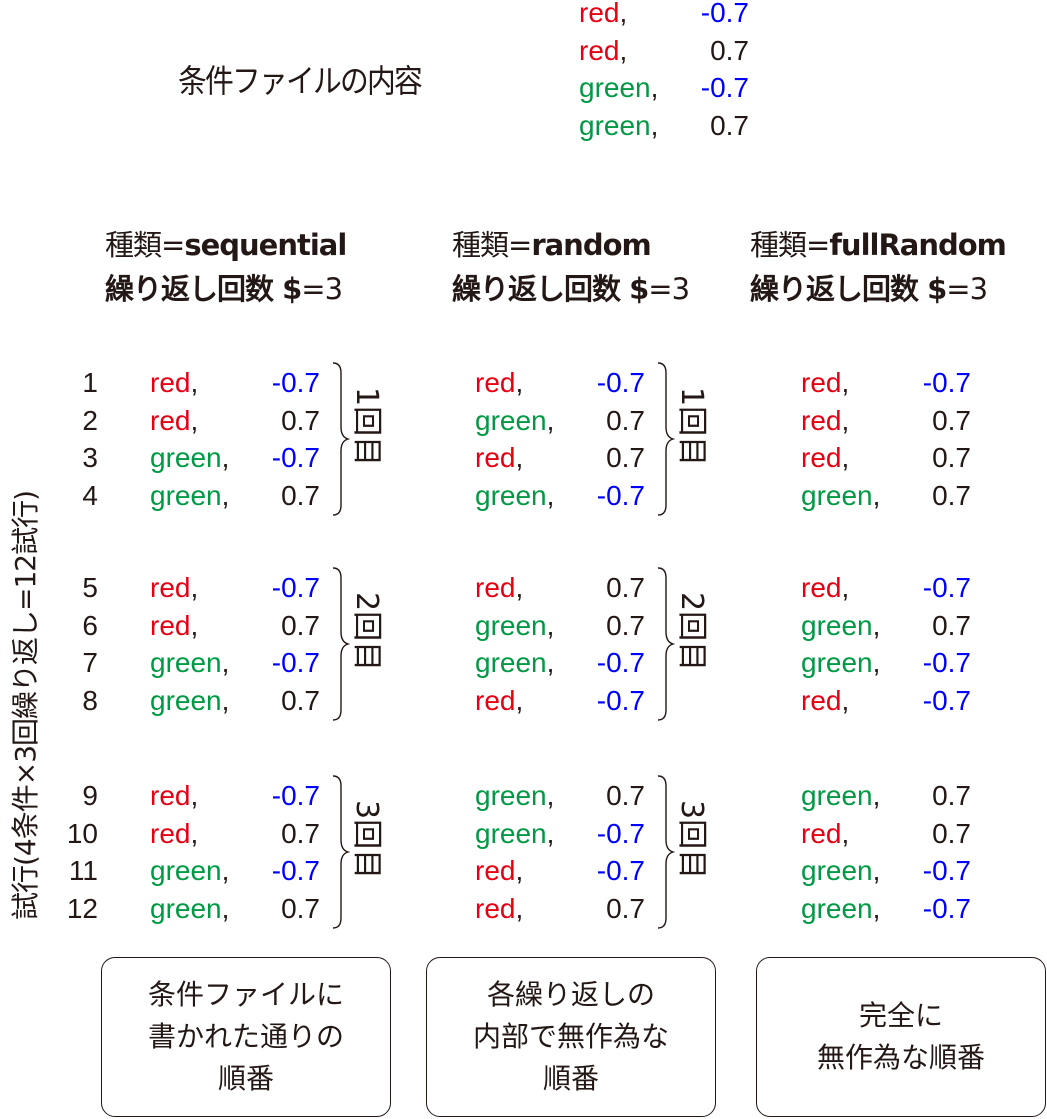 The height and width of the screenshot is (1119, 1047). Describe the element at coordinates (83, 870) in the screenshot. I see `trial-number: 11` at that location.